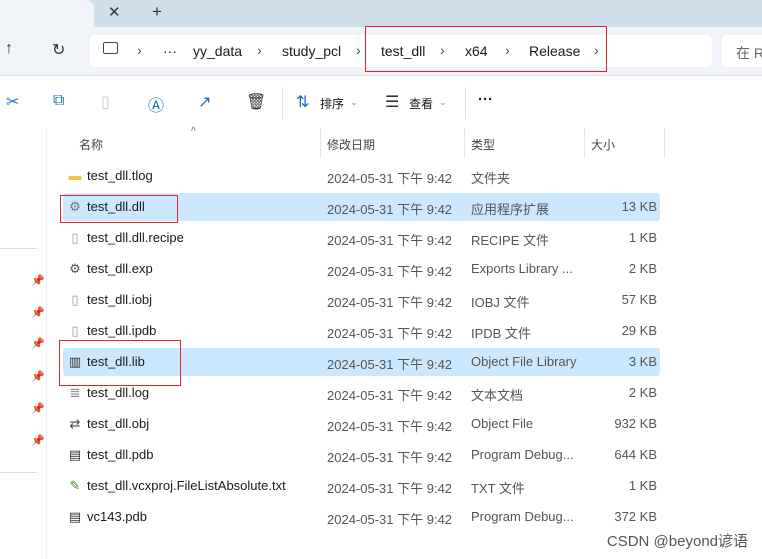 Image resolution: width=762 pixels, height=559 pixels. What do you see at coordinates (500, 302) in the screenshot?
I see `file-type: IOBJ 文件` at bounding box center [500, 302].